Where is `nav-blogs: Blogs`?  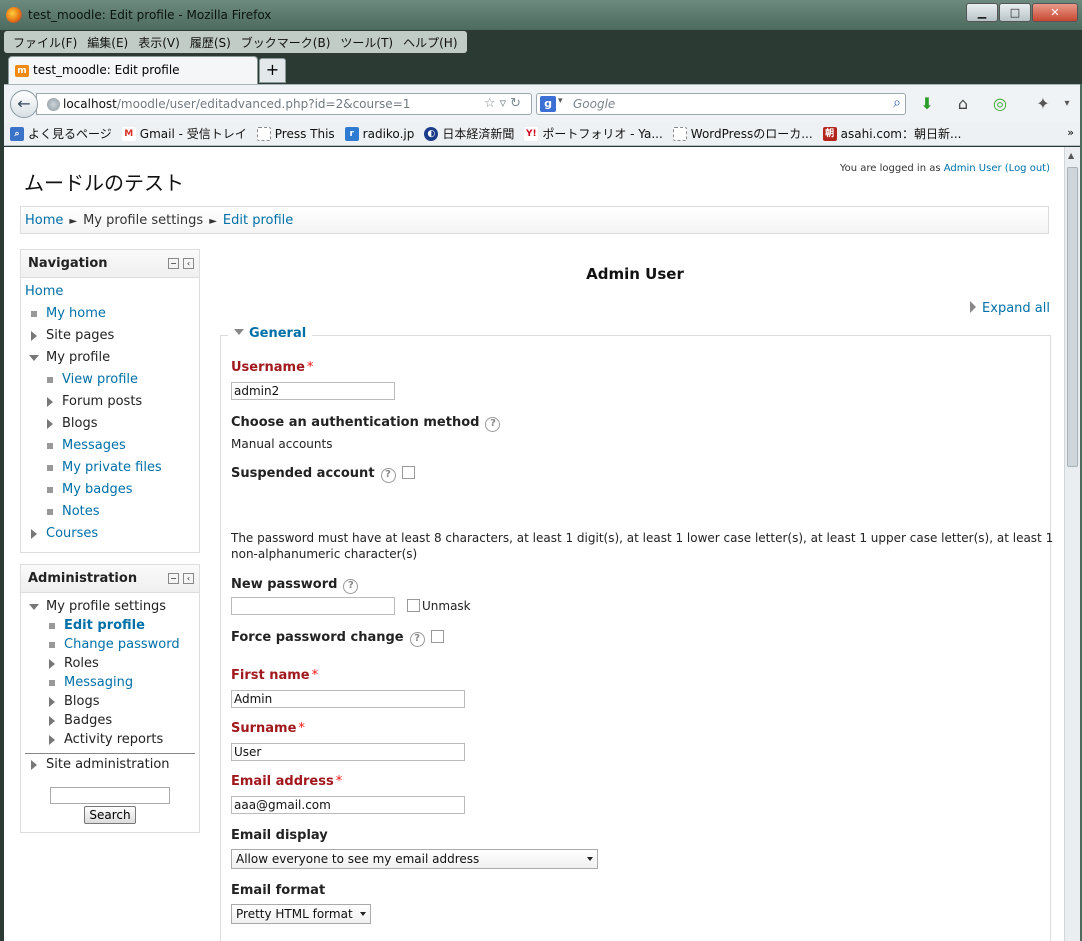
nav-blogs: Blogs is located at coordinates (110, 425).